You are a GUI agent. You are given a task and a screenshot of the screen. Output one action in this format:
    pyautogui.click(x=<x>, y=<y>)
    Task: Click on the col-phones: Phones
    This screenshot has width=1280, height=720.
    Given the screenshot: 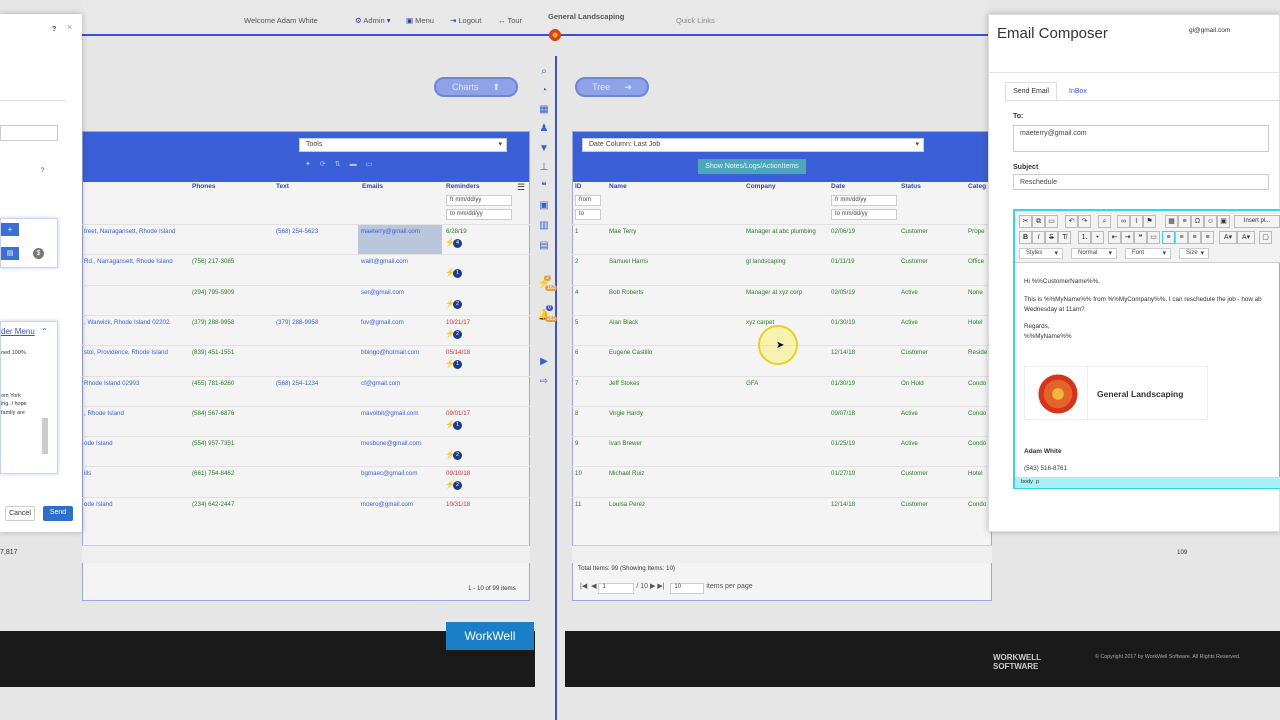 What is the action you would take?
    pyautogui.click(x=203, y=186)
    